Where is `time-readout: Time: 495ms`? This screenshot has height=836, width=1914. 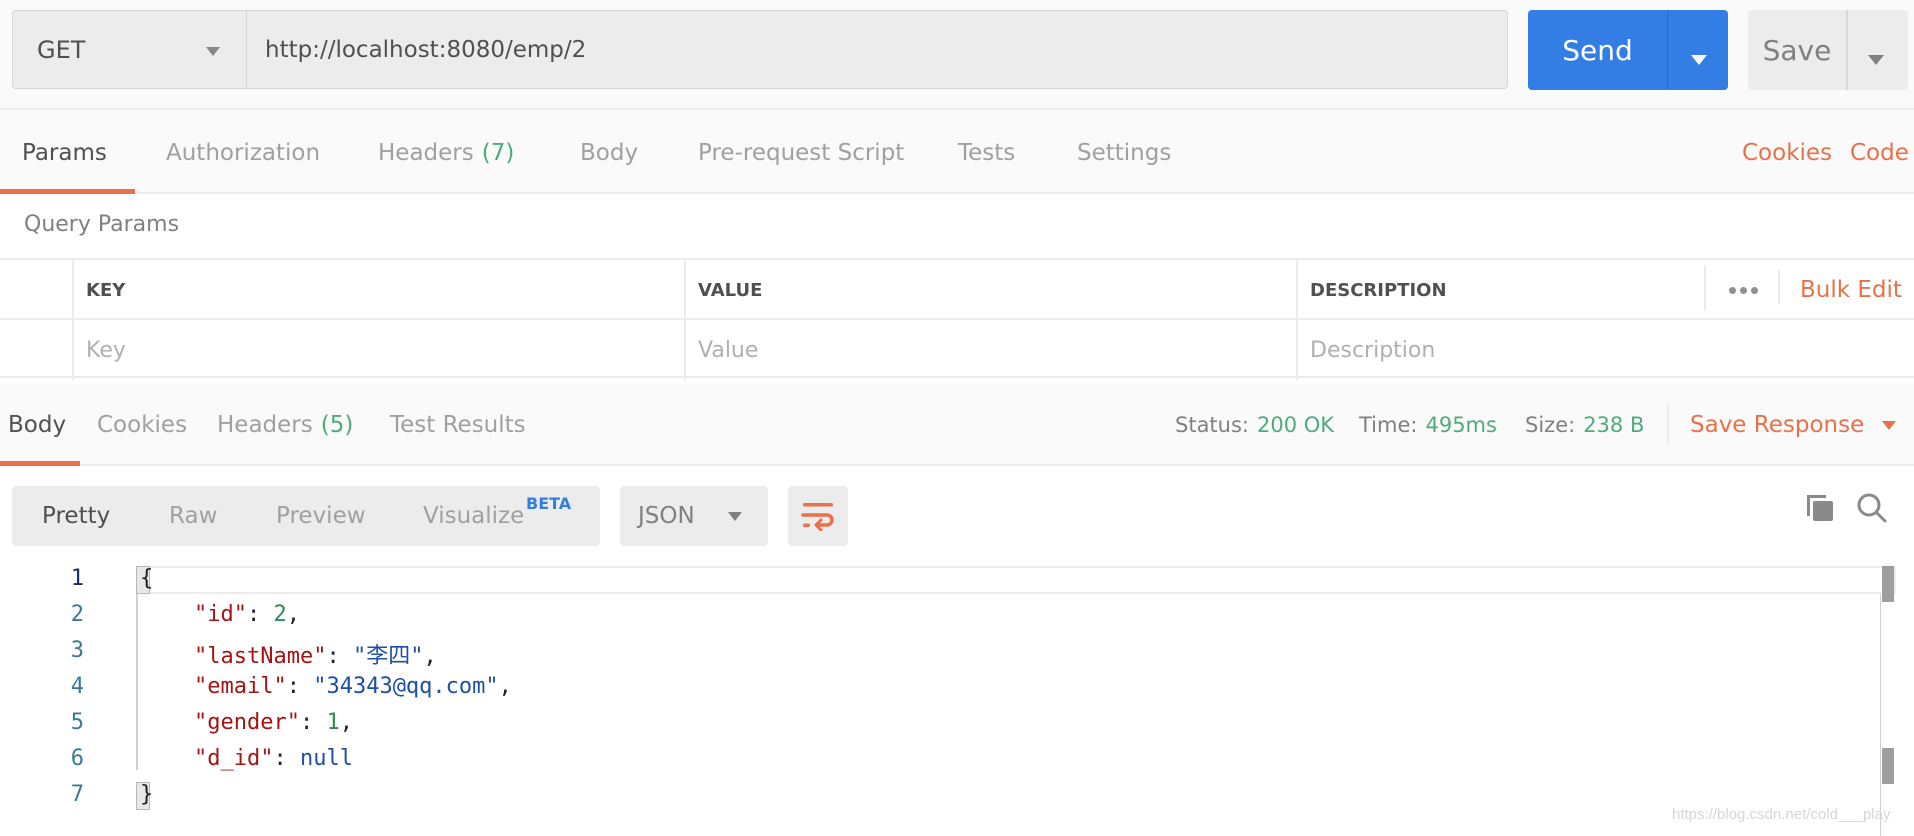 time-readout: Time: 495ms is located at coordinates (1428, 425).